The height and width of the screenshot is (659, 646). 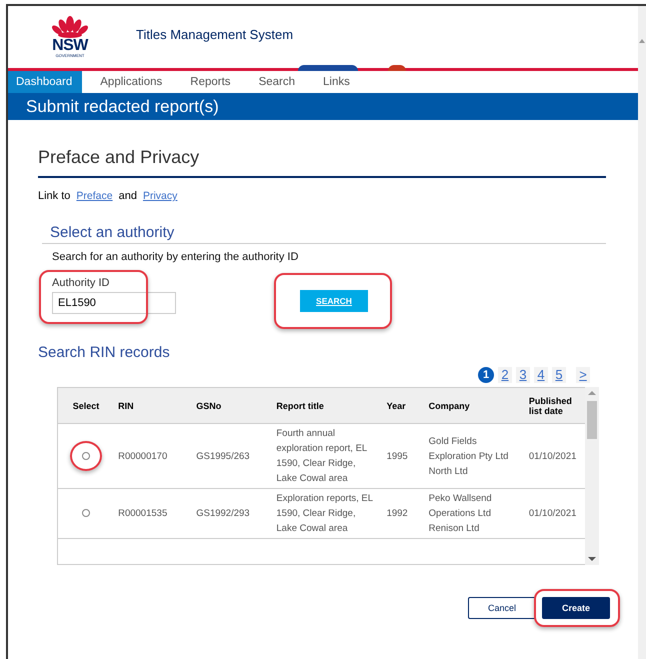 What do you see at coordinates (403, 406) in the screenshot?
I see `column-header: Year` at bounding box center [403, 406].